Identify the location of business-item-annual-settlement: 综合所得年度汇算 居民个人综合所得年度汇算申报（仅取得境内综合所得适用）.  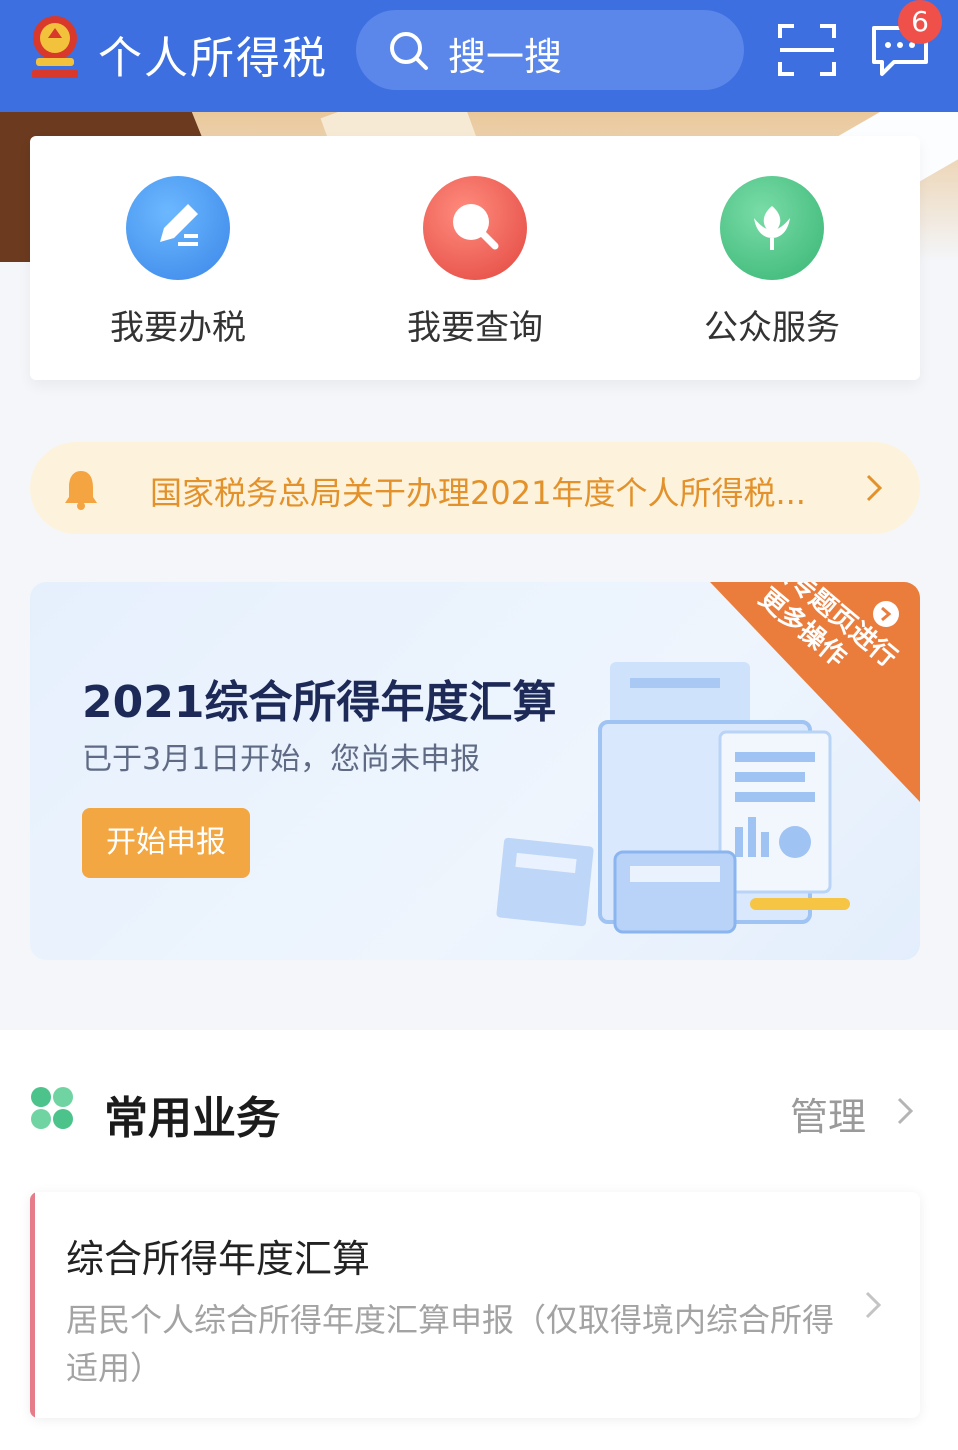
(475, 1305).